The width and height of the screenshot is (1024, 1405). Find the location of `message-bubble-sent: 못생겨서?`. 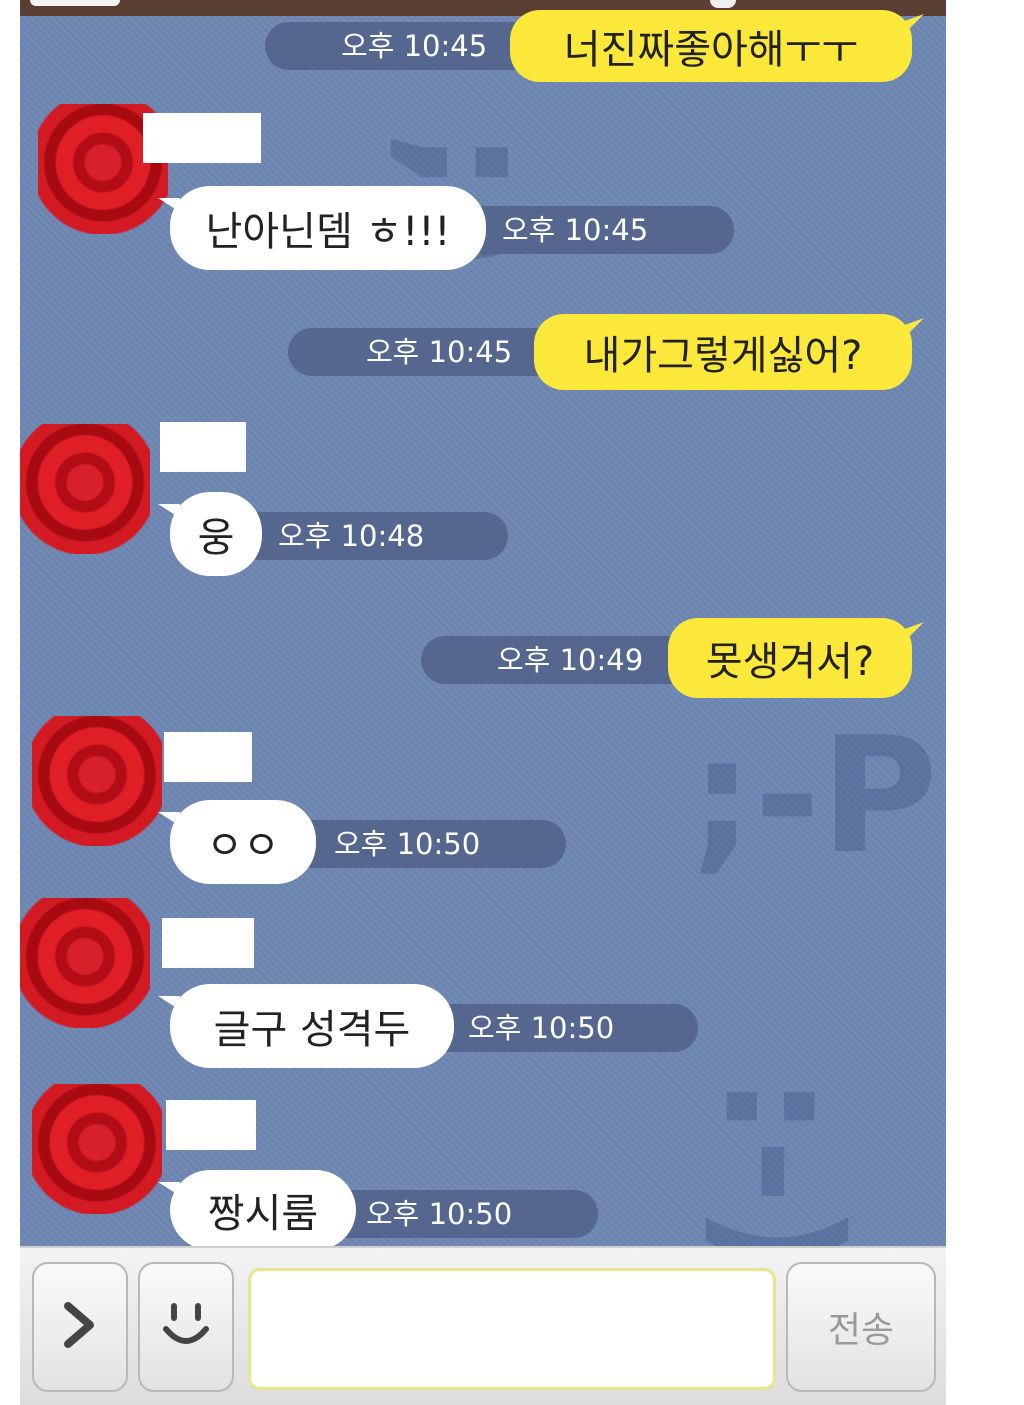

message-bubble-sent: 못생겨서? is located at coordinates (790, 658).